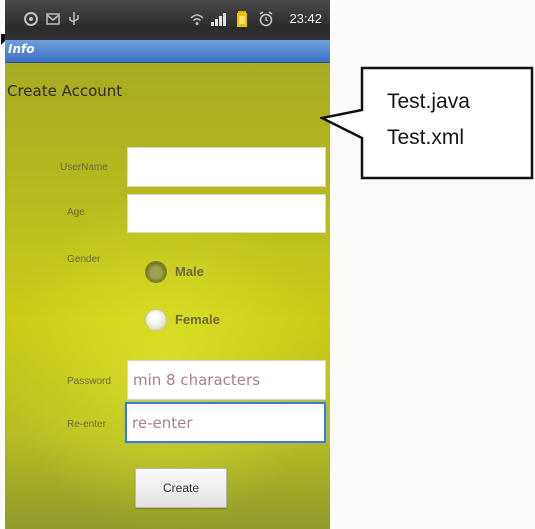  I want to click on battery-icon, so click(242, 19).